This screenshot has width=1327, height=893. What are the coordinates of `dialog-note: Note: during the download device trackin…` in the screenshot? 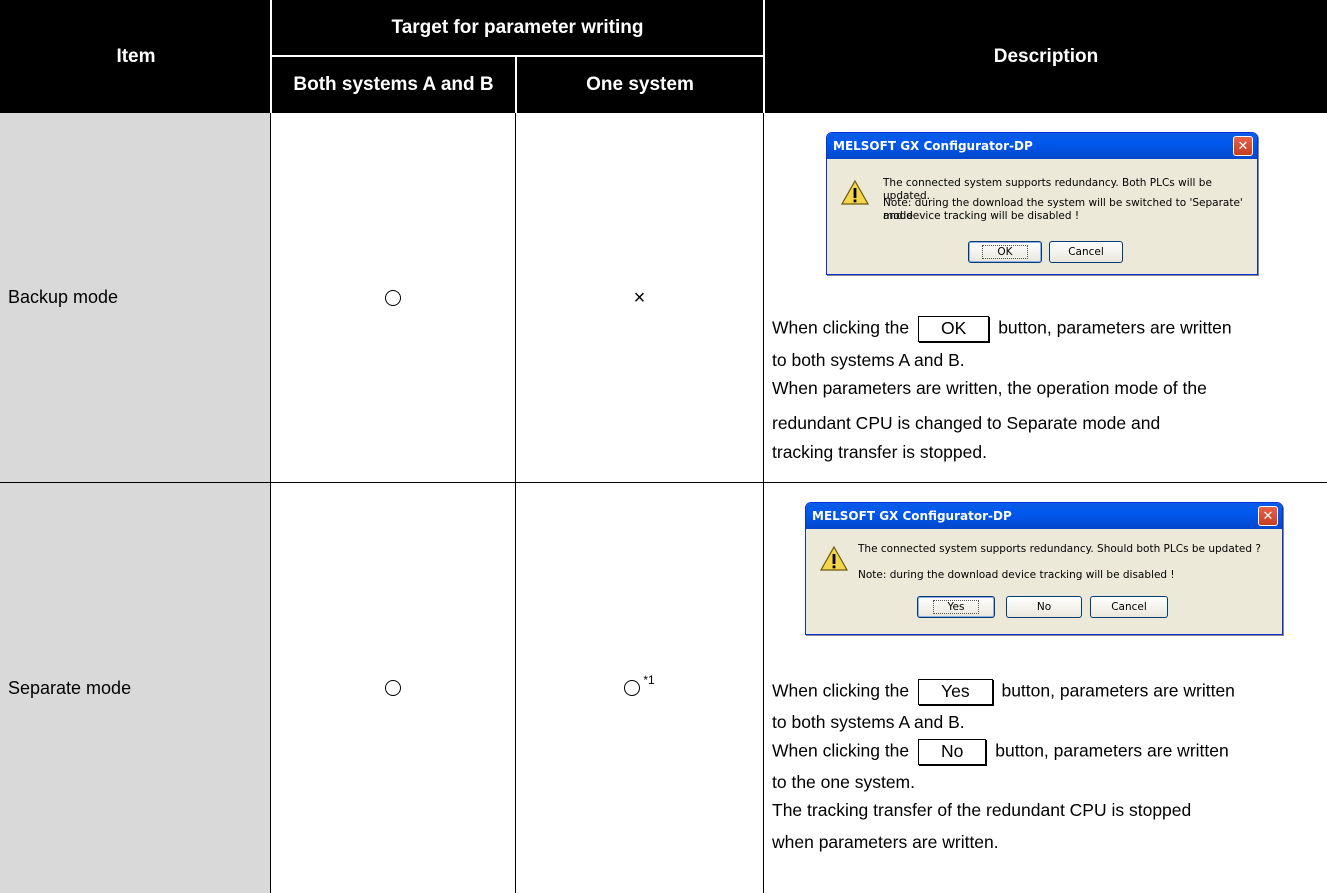 It's located at (1016, 575).